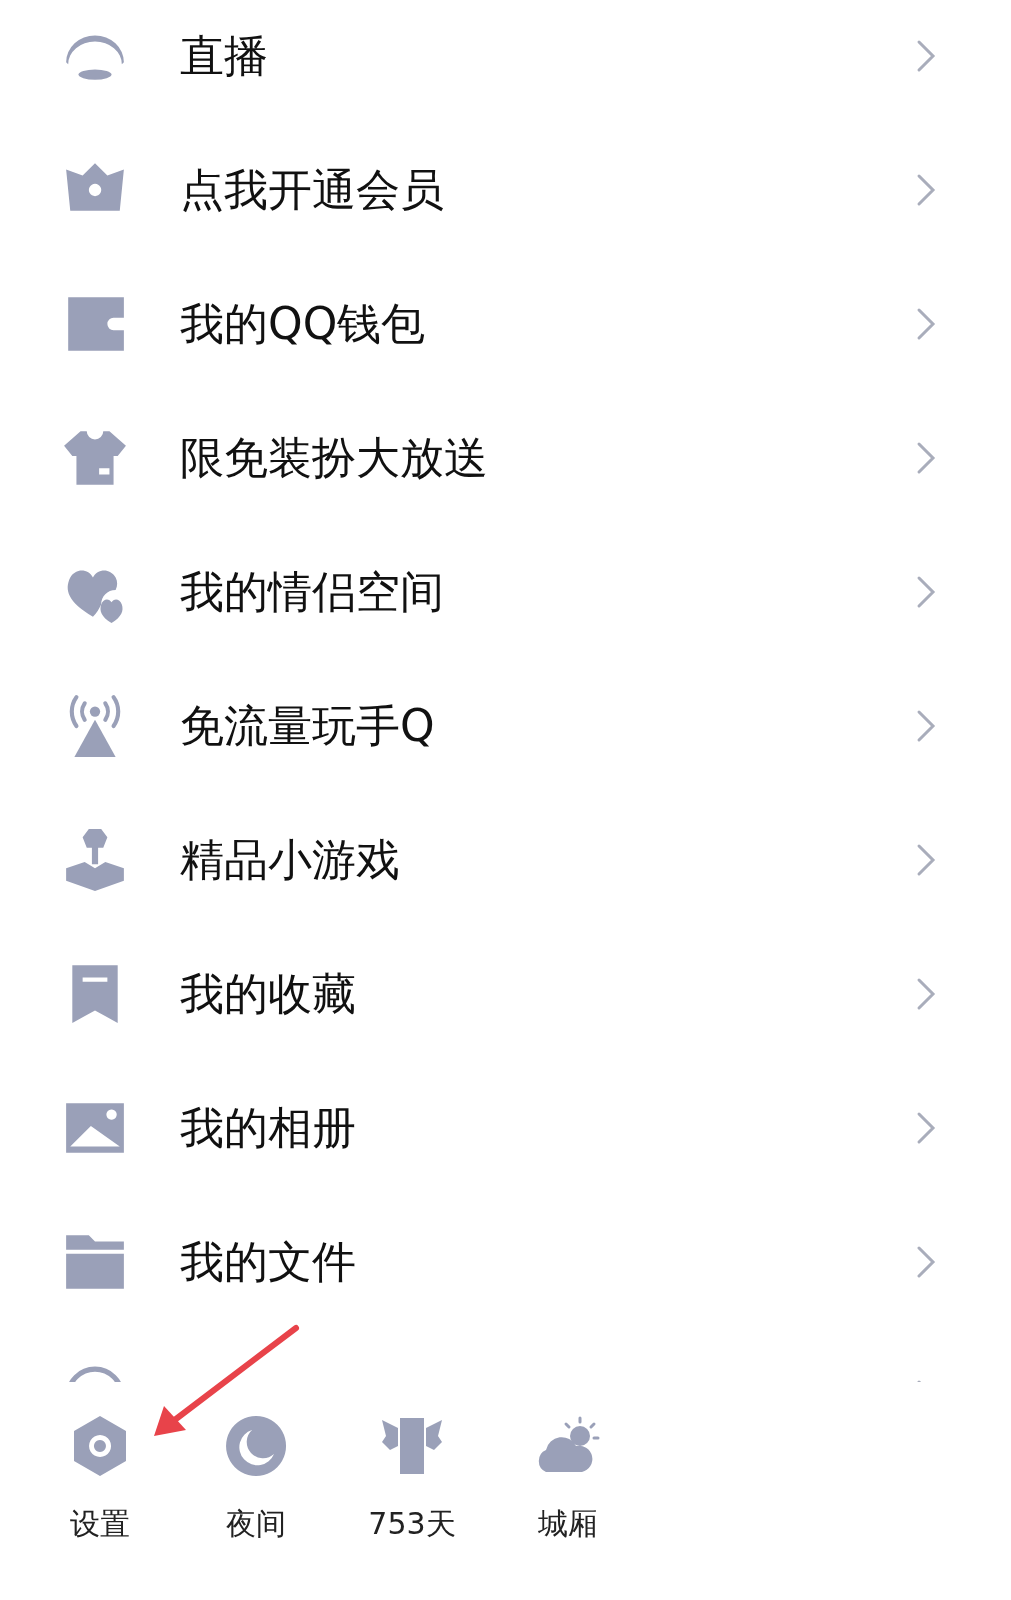 Image resolution: width=1011 pixels, height=1600 pixels. I want to click on toolbar-item: 设置, so click(100, 1485).